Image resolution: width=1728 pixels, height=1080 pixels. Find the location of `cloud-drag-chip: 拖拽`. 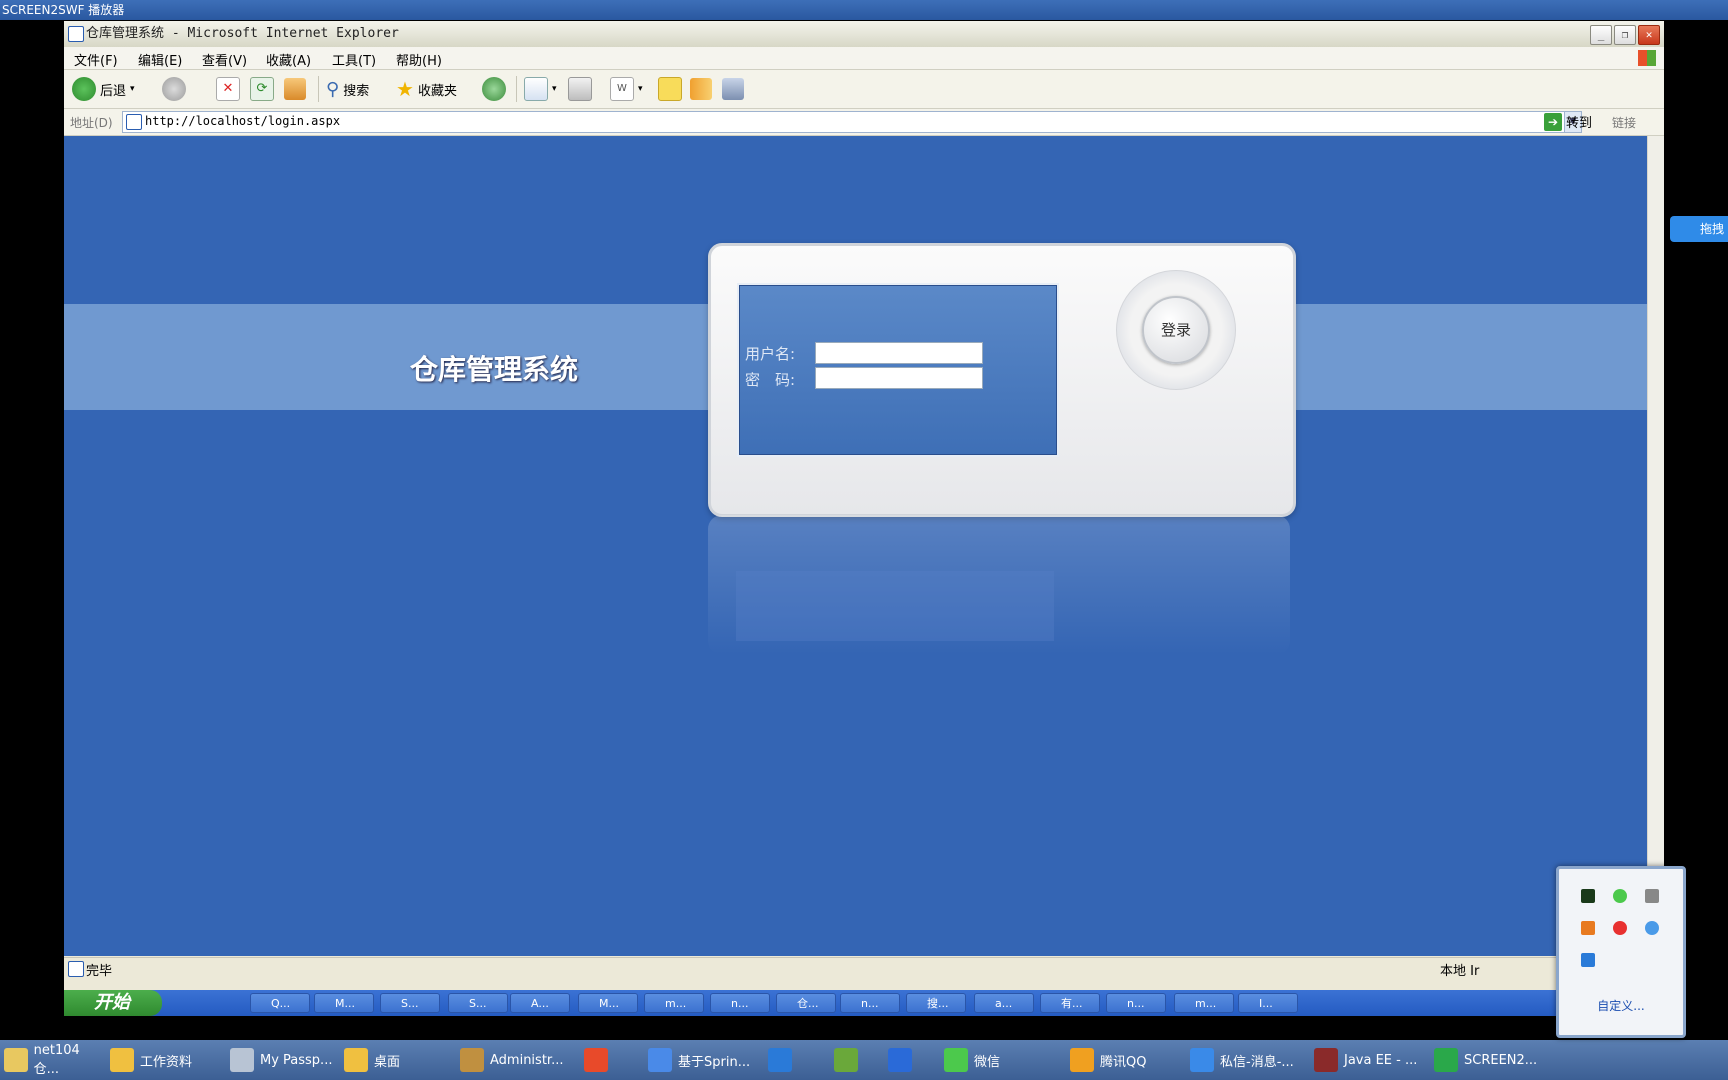

cloud-drag-chip: 拖拽 is located at coordinates (1699, 229).